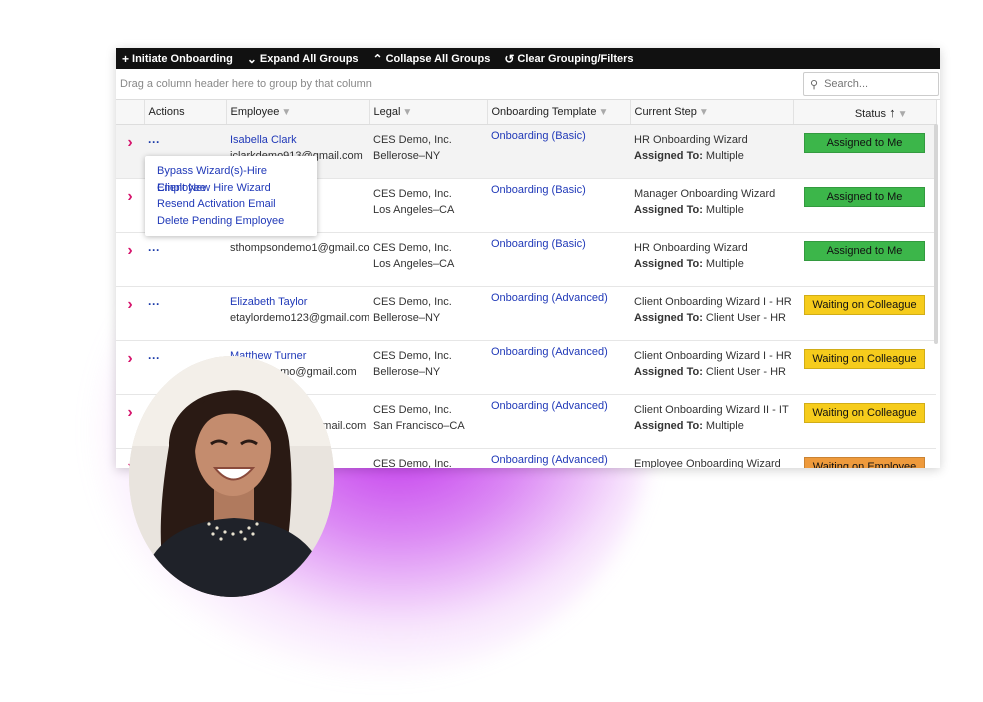 The height and width of the screenshot is (702, 983). I want to click on legal-location: San Francisco–CA, so click(419, 426).